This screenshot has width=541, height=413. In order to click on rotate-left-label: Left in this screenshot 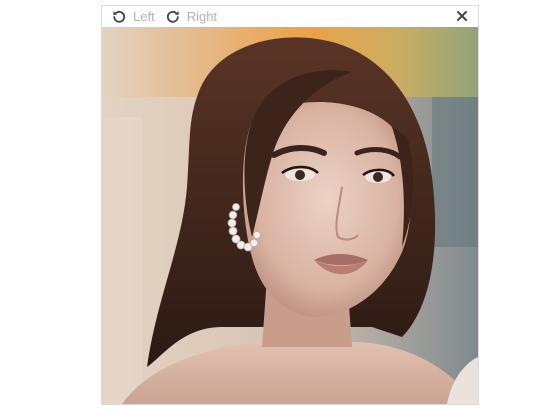, I will do `click(144, 16)`.